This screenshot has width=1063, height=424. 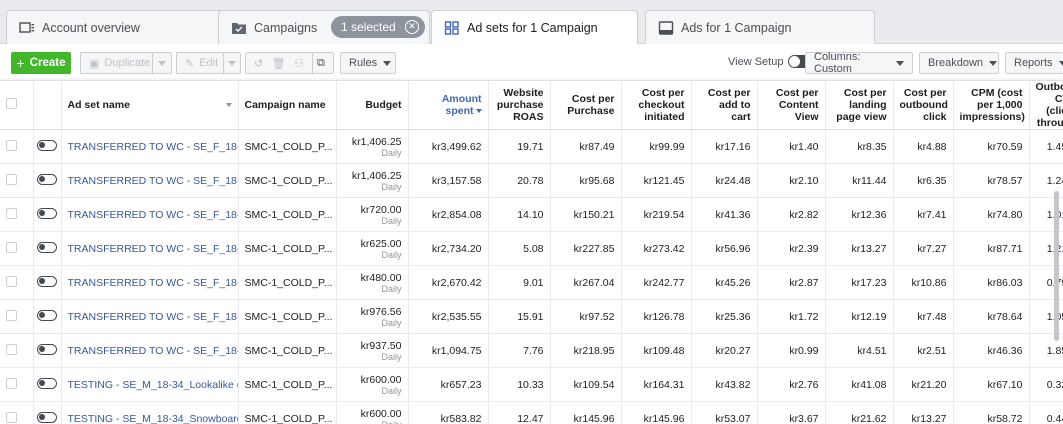 What do you see at coordinates (724, 105) in the screenshot?
I see `header-cost-per-add-to-cart: Cost per add to cart` at bounding box center [724, 105].